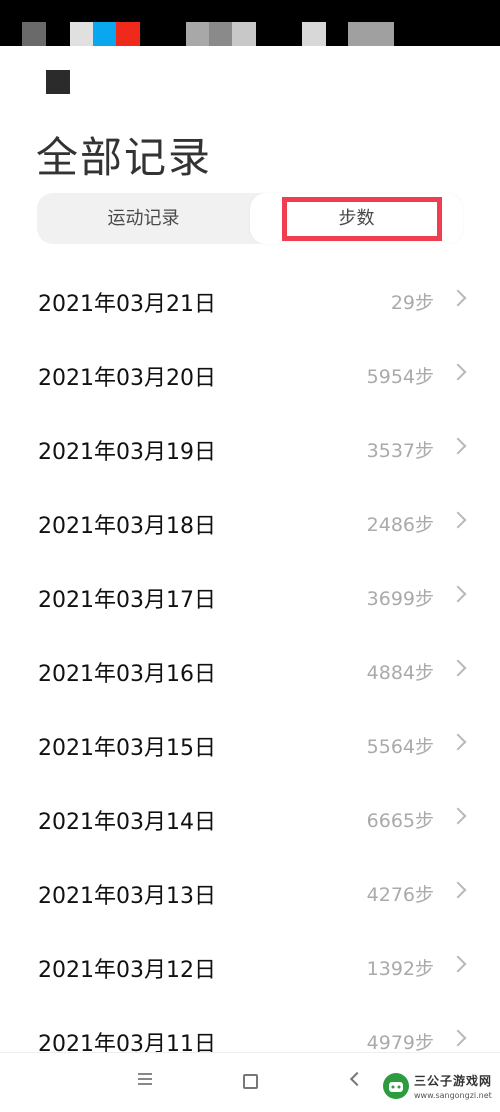 The height and width of the screenshot is (1112, 500). Describe the element at coordinates (250, 967) in the screenshot. I see `list-item: 2021年03月12日 1392步` at that location.